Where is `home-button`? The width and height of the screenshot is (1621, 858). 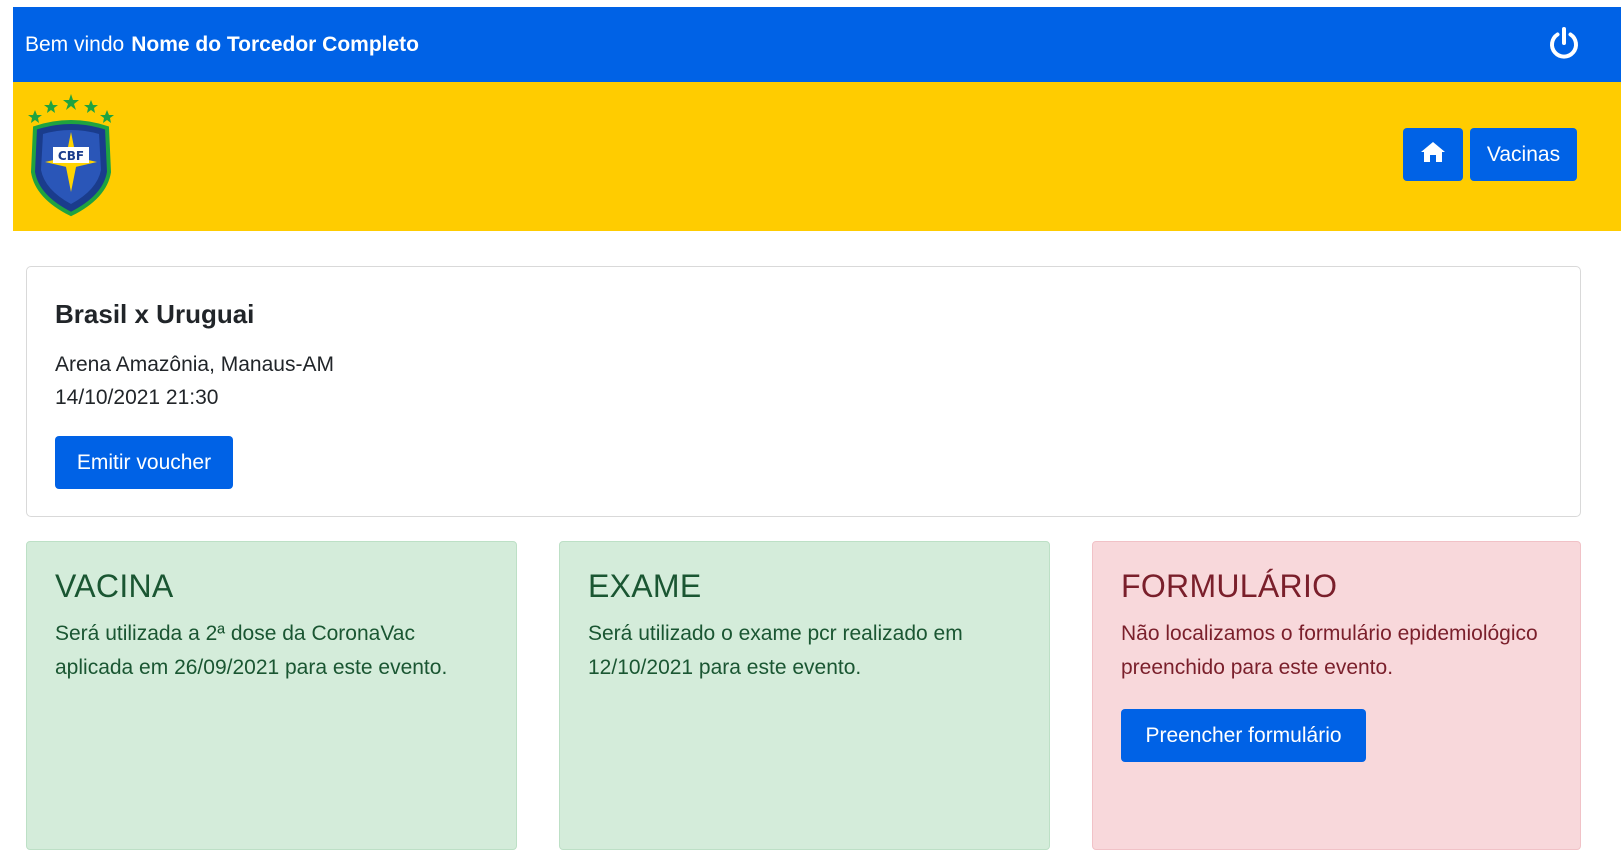
home-button is located at coordinates (1433, 154).